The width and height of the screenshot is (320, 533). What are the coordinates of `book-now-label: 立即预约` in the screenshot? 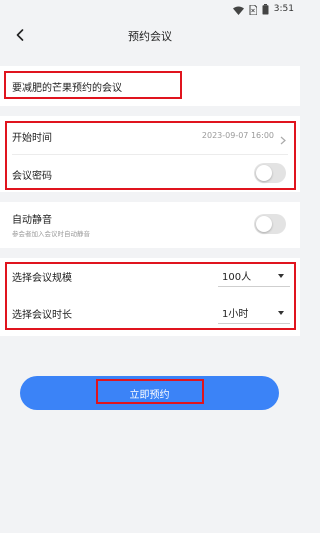 It's located at (149, 395).